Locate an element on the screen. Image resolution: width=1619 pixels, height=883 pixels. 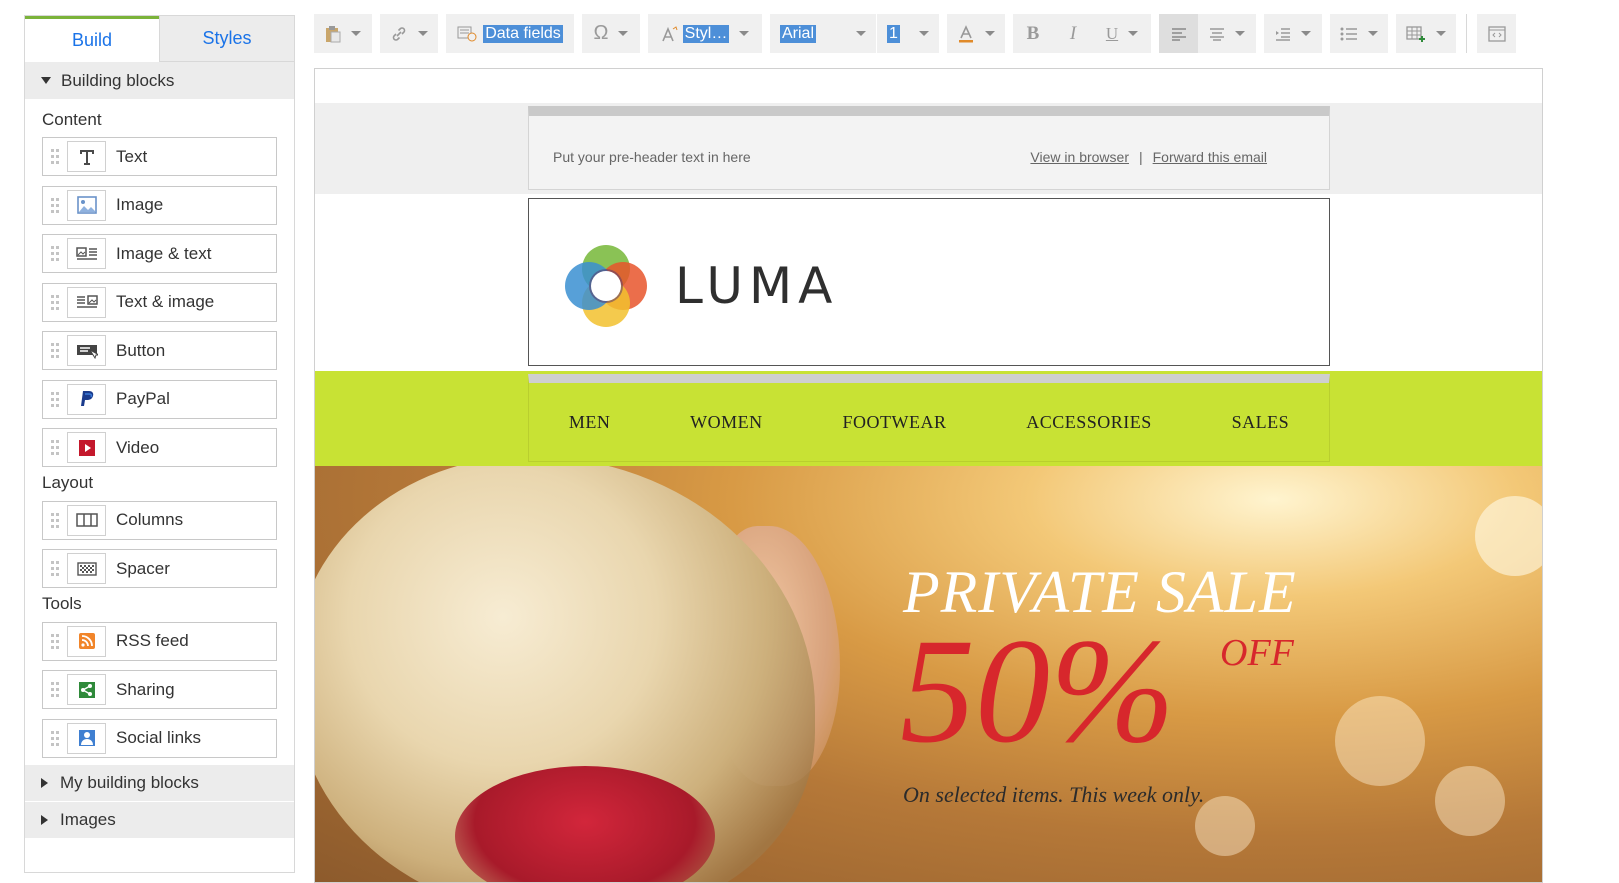
images-header: Images is located at coordinates (159, 819).